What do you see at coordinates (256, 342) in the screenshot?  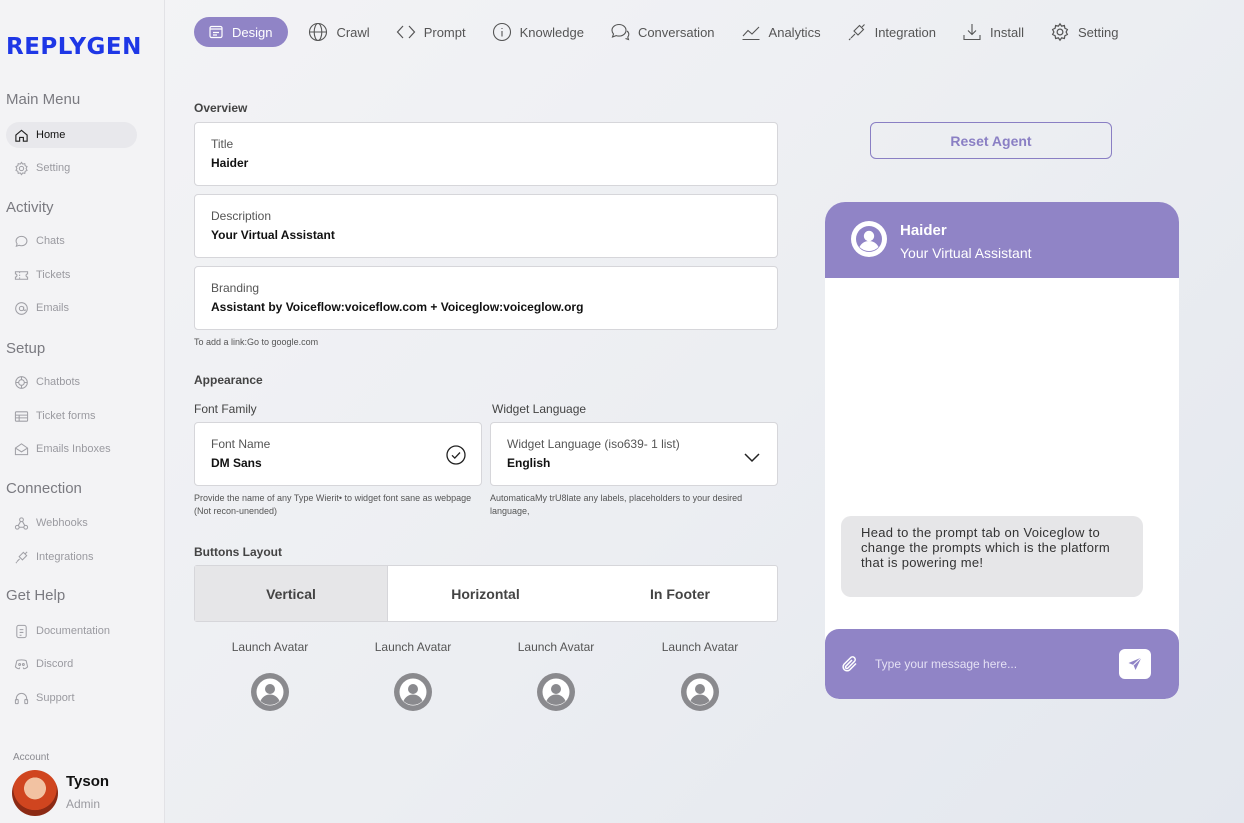 I see `link-hint: To add a link:Go to google.com` at bounding box center [256, 342].